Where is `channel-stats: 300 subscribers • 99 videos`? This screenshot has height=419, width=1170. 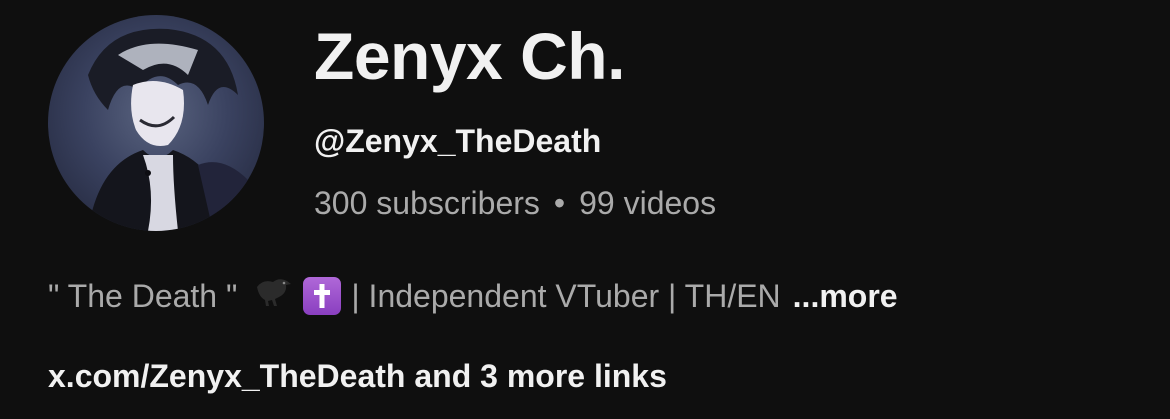 channel-stats: 300 subscribers • 99 videos is located at coordinates (515, 203).